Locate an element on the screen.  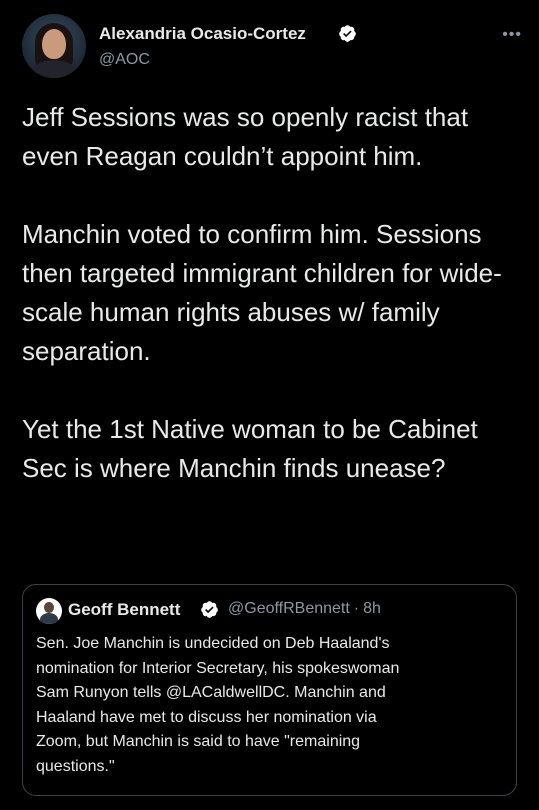
avatar-face is located at coordinates (54, 44).